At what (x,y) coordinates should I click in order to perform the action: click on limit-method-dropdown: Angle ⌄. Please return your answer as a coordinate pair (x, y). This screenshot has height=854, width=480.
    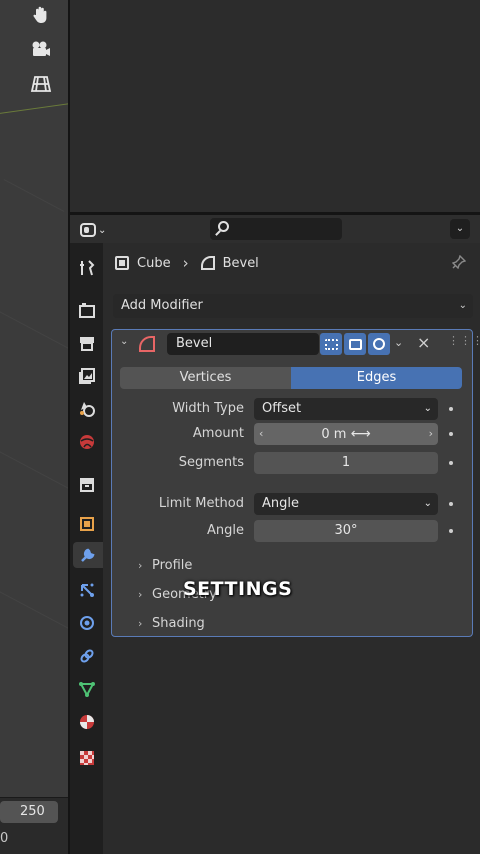
    Looking at the image, I should click on (346, 504).